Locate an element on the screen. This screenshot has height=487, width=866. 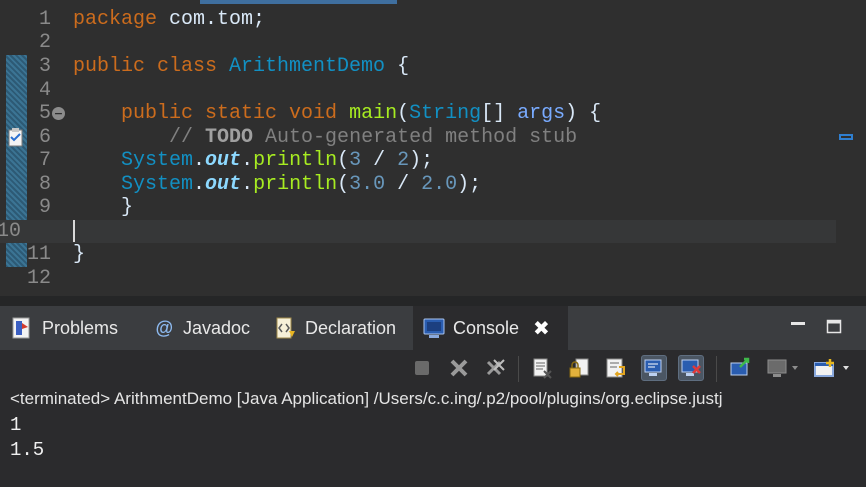
line-number: 9 is located at coordinates (44, 207).